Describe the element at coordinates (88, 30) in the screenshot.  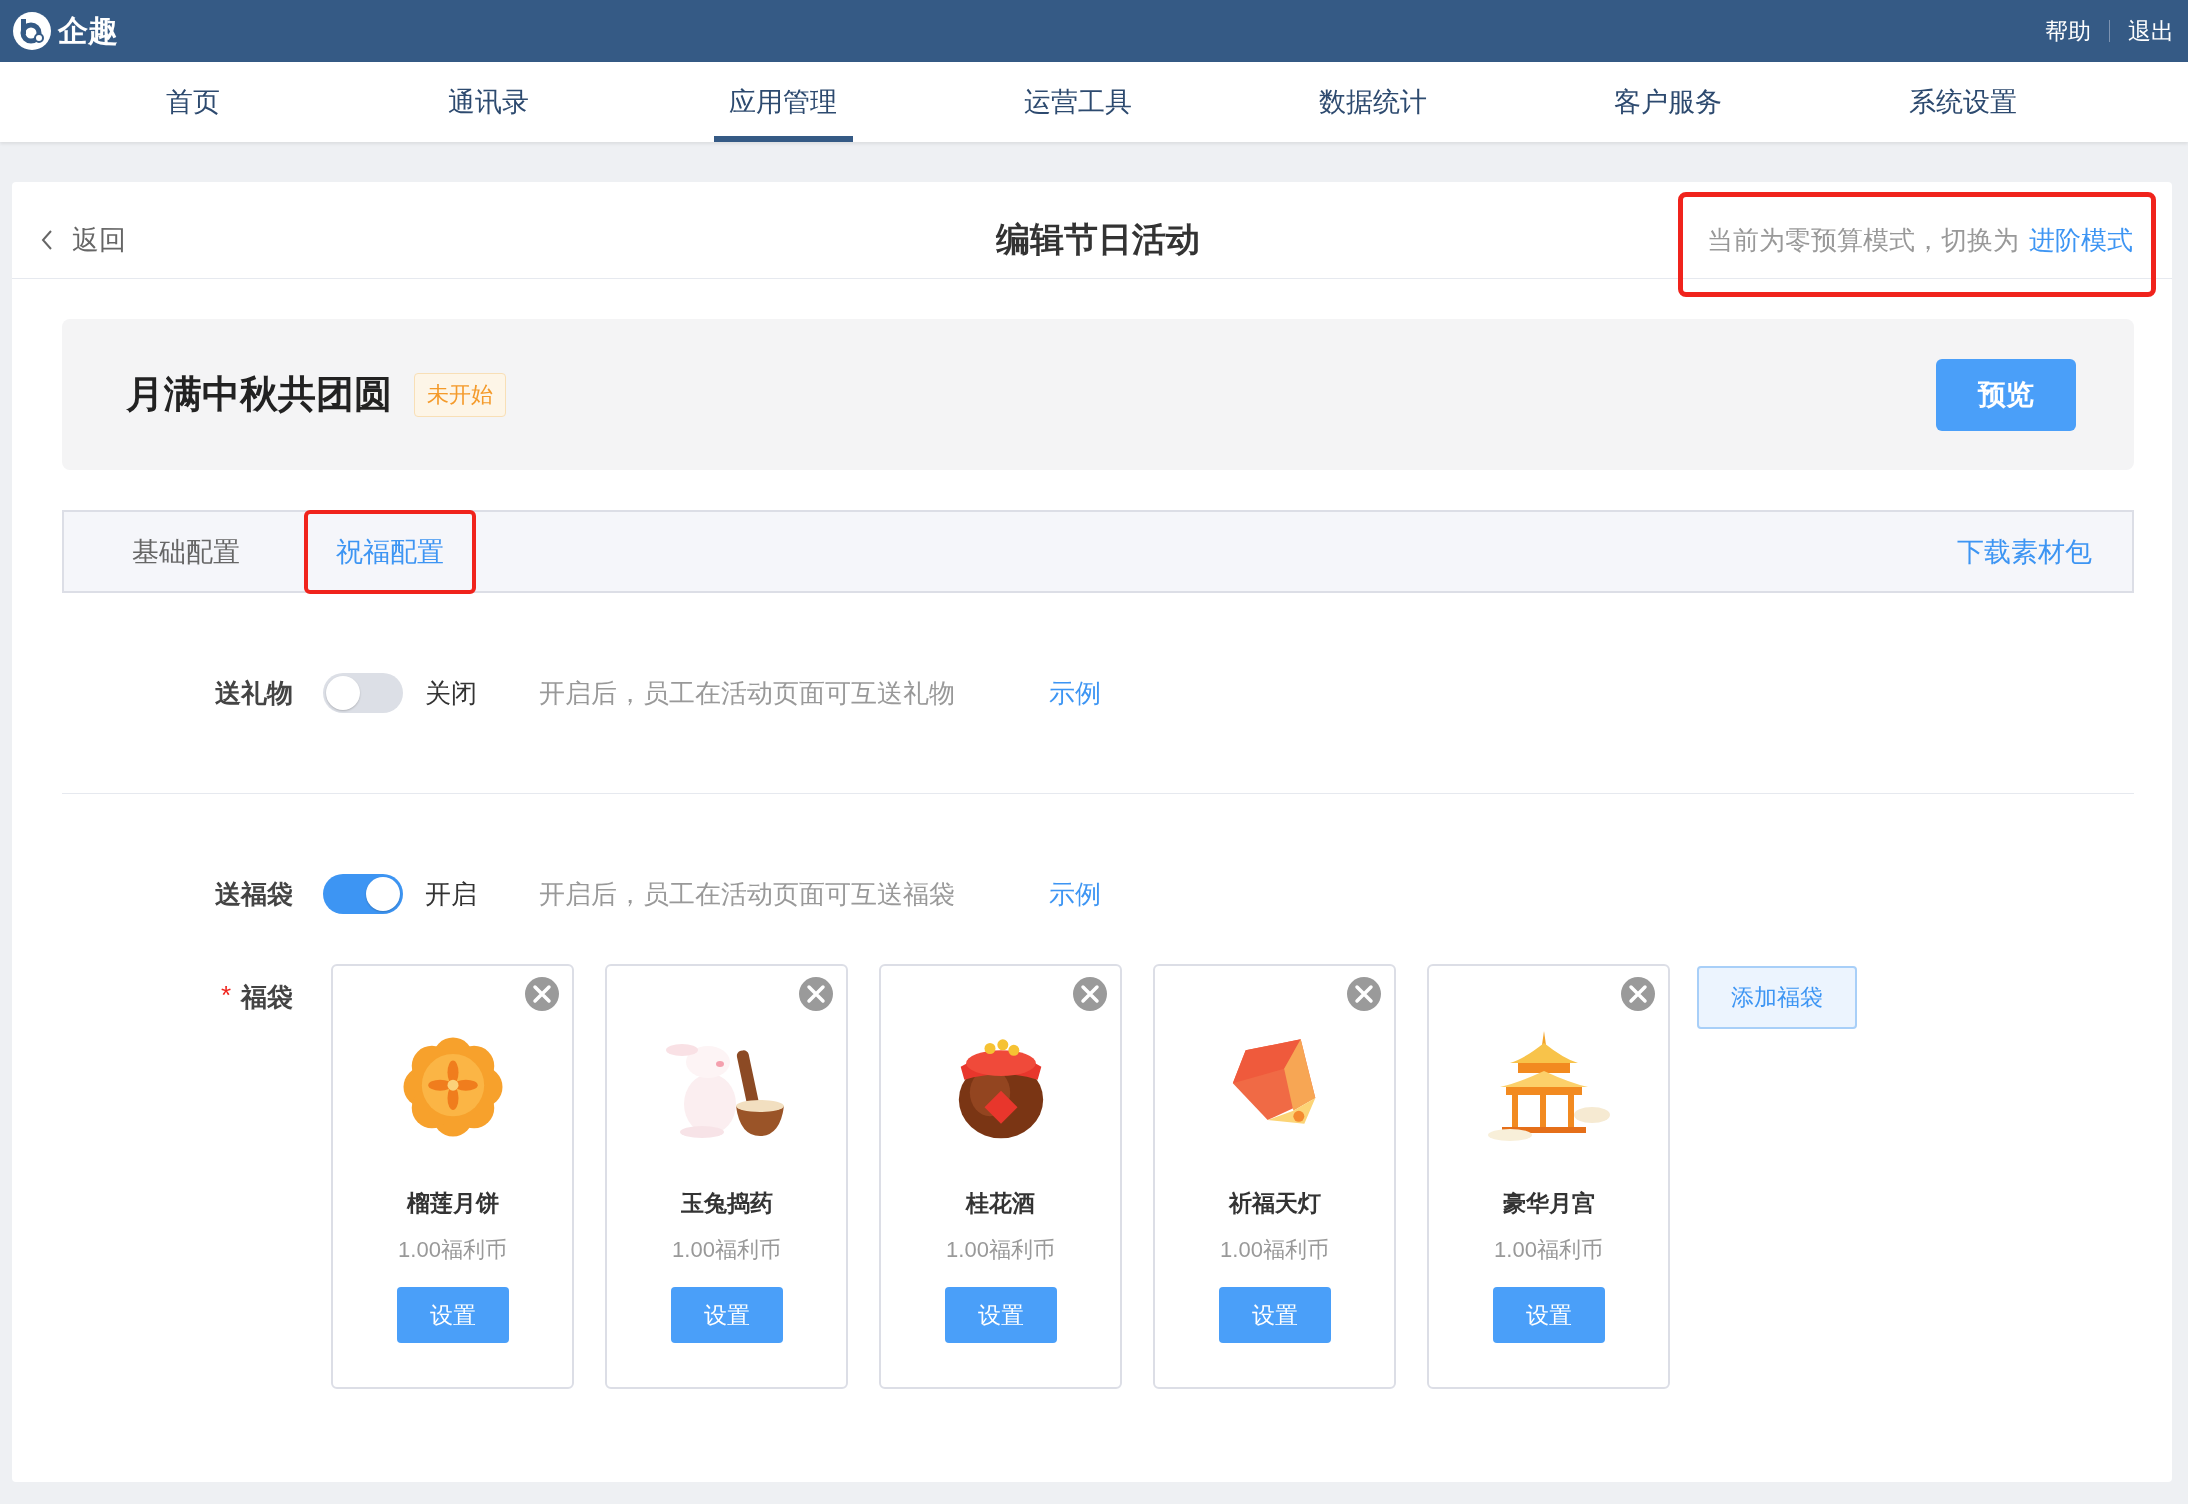
I see `brand-name: 企趣` at that location.